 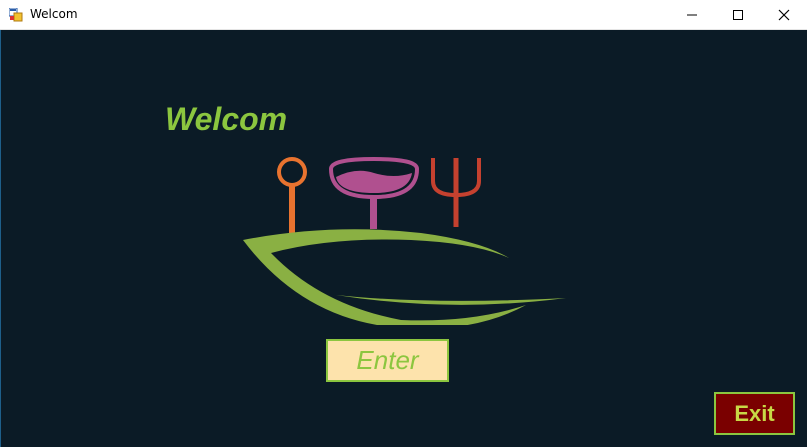 What do you see at coordinates (404, 277) in the screenshot?
I see `leaf-icon` at bounding box center [404, 277].